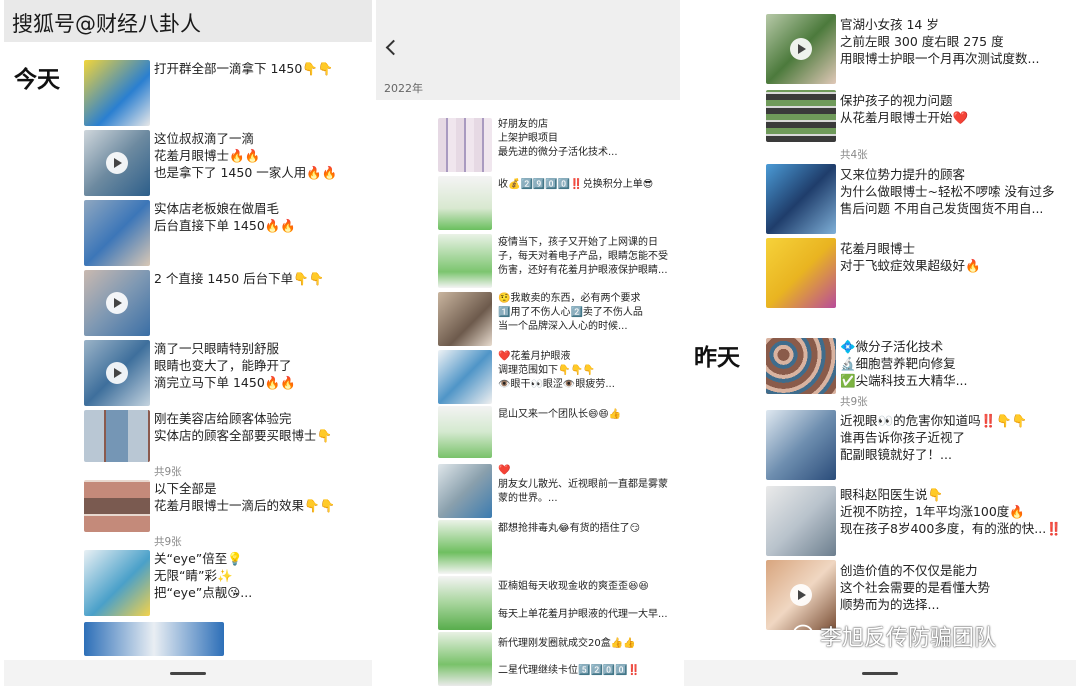 This screenshot has width=1080, height=686. I want to click on day-label-today: 今天, so click(37, 80).